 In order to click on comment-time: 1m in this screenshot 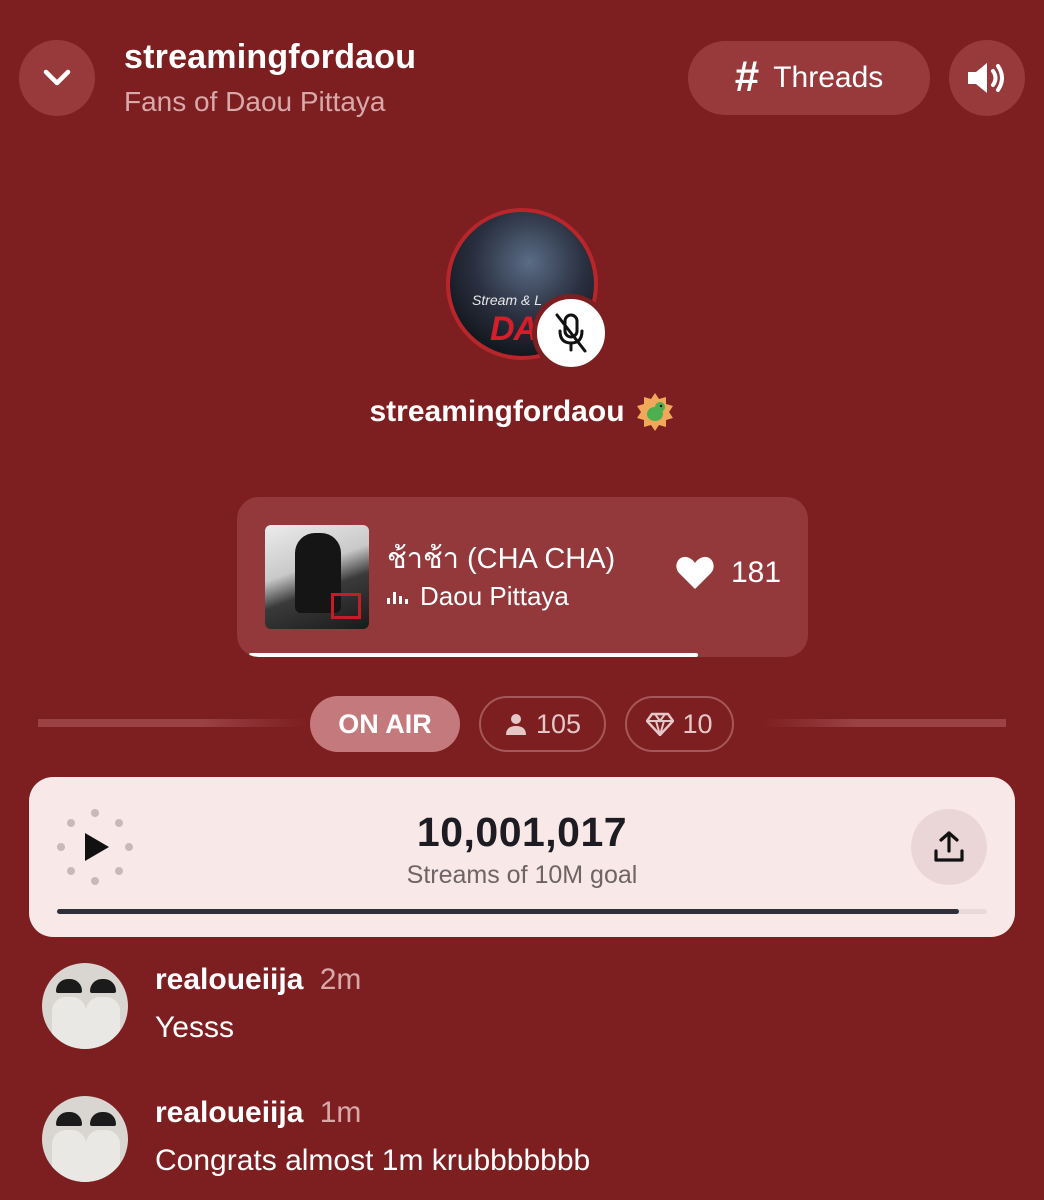, I will do `click(340, 1112)`.